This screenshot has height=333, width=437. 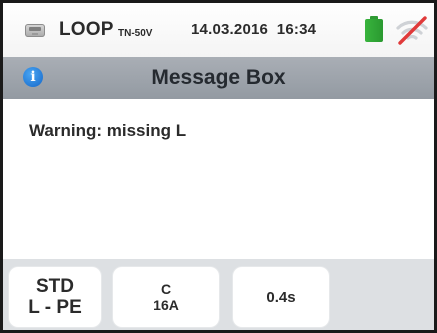 I want to click on standard-line2: L - PE, so click(x=55, y=307).